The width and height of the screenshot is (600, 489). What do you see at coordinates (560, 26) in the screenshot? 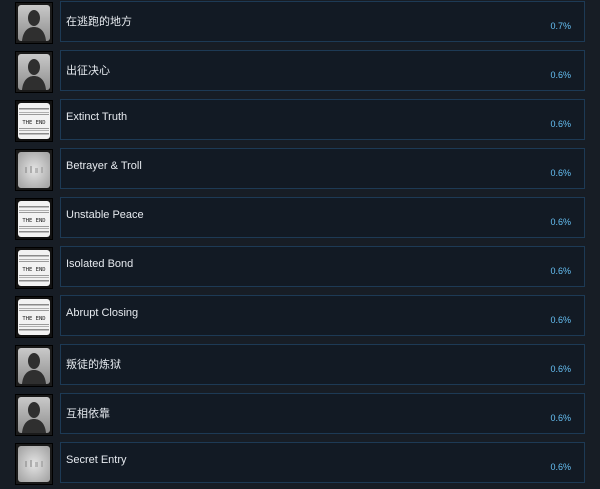
I see `achievement-percent: 0.7%` at bounding box center [560, 26].